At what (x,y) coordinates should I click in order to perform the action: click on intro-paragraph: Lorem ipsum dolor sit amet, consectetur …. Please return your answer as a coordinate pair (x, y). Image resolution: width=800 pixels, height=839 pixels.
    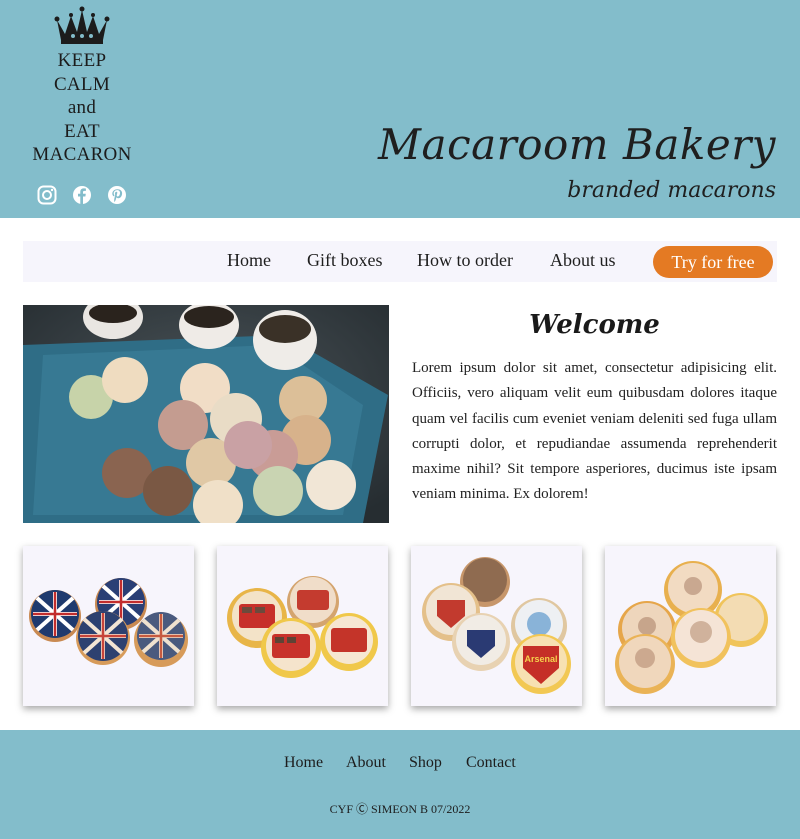
    Looking at the image, I should click on (594, 431).